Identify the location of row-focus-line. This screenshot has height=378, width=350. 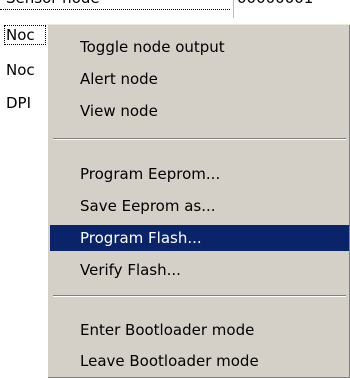
(115, 9).